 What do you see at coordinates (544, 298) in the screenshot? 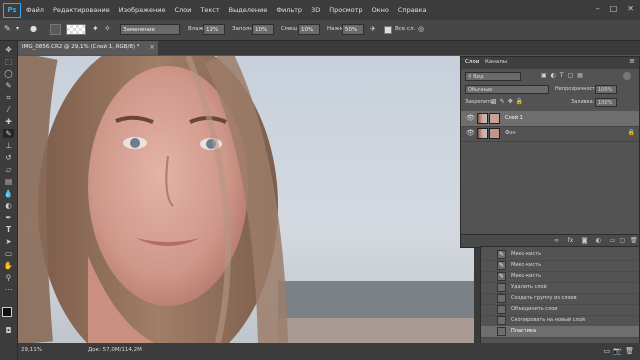
I see `history-item-label: Создать группу из слоев` at bounding box center [544, 298].